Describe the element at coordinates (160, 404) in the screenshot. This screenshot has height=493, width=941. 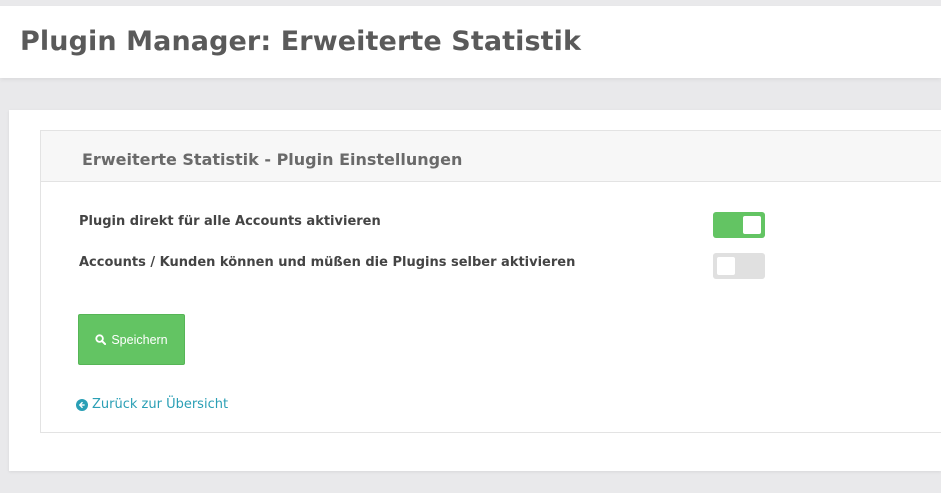
I see `back-link-label: Zurück zur Übersicht` at that location.